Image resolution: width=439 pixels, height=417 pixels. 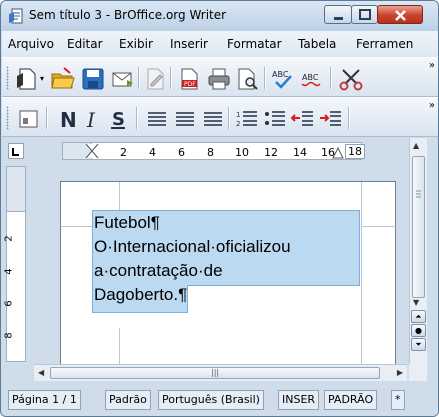 I want to click on menu-tabela: Tabela, so click(x=317, y=44).